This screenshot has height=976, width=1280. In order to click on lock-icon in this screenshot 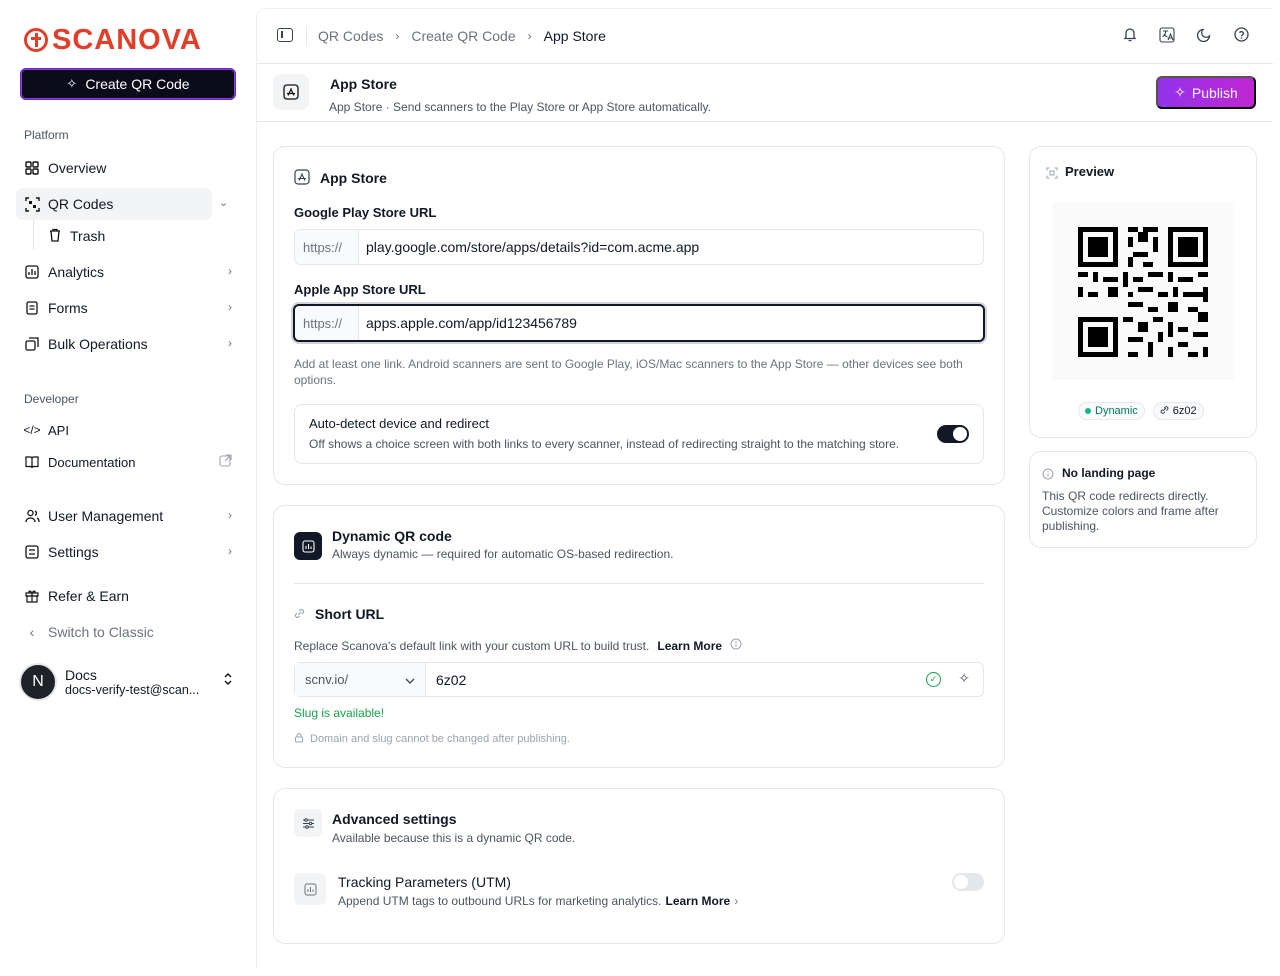, I will do `click(299, 739)`.